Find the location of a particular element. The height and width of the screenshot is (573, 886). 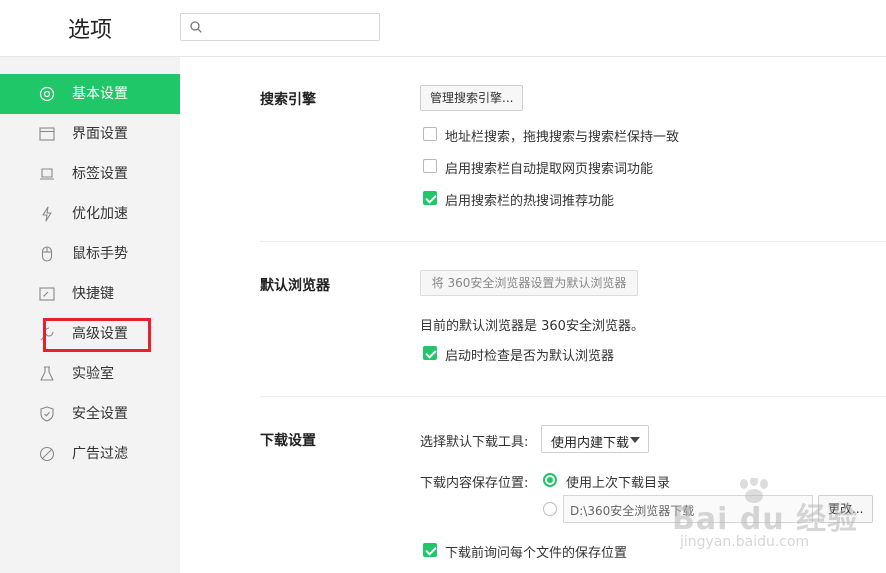

tab-icon is located at coordinates (47, 174).